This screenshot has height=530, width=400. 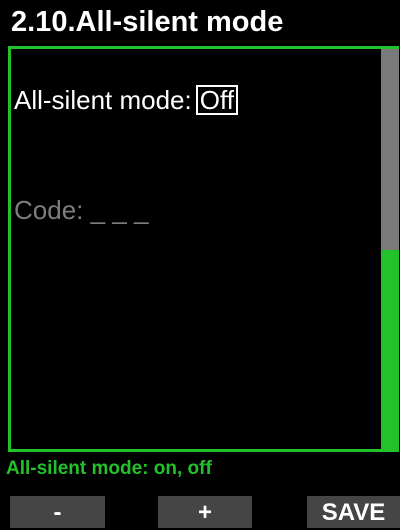 I want to click on code-setting: Code: _ _ _, so click(x=81, y=210).